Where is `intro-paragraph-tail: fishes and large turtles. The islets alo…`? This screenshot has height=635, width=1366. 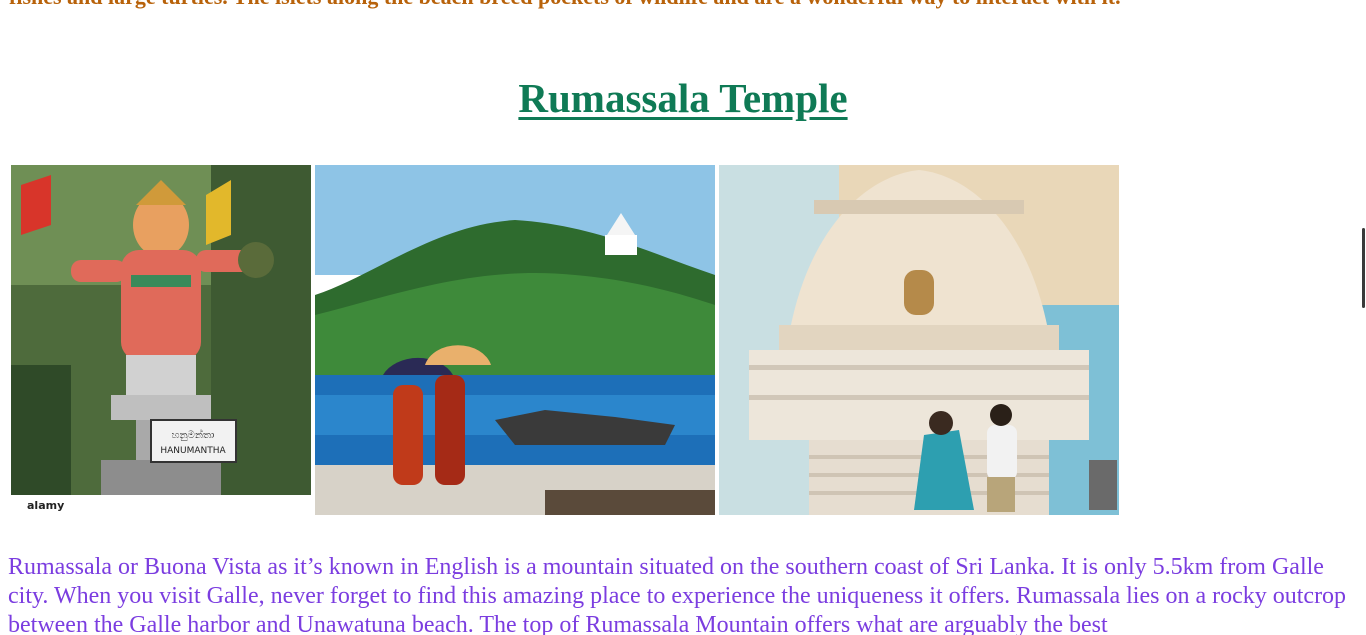
intro-paragraph-tail: fishes and large turtles. The islets alo… is located at coordinates (679, 5).